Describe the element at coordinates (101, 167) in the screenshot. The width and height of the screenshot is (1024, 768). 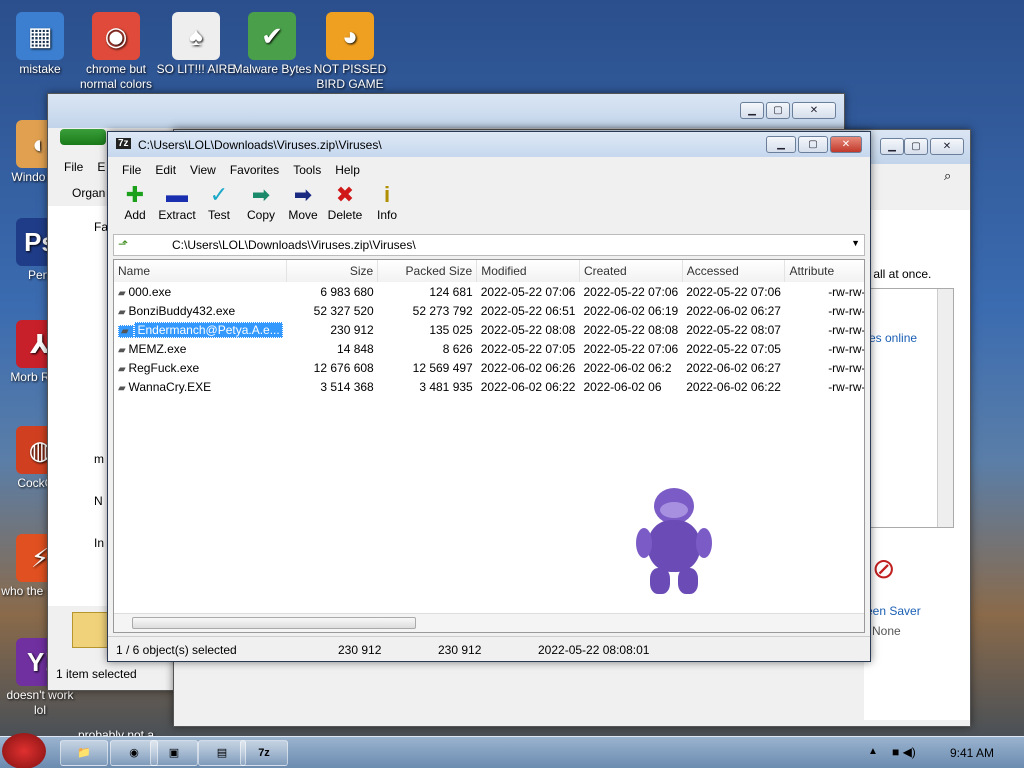
I see `menu-edit: E` at that location.